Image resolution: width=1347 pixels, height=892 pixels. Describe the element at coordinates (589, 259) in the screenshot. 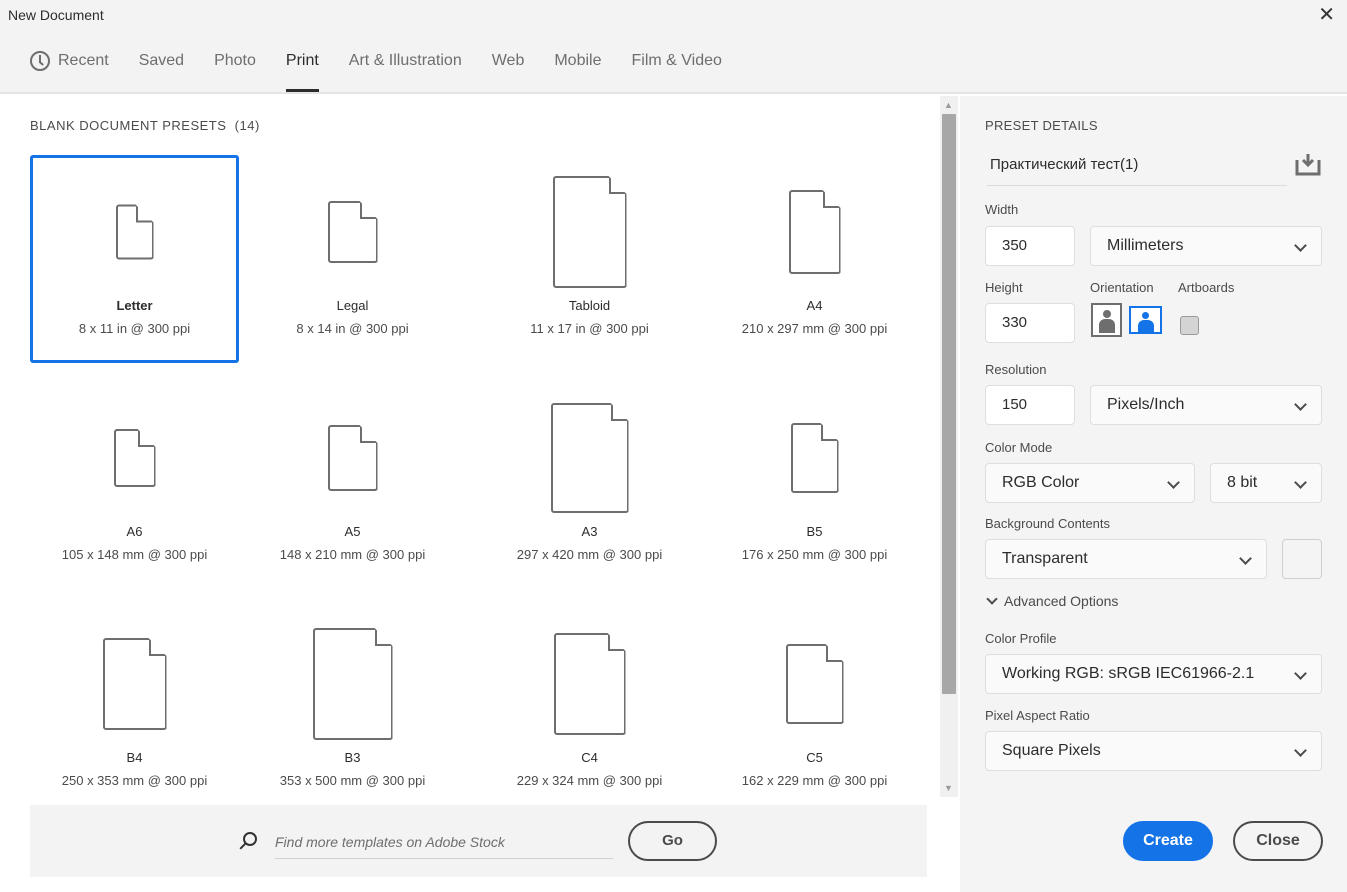

I see `preset-card: Tabloid 11 x 17 in @ 300 ppi` at that location.